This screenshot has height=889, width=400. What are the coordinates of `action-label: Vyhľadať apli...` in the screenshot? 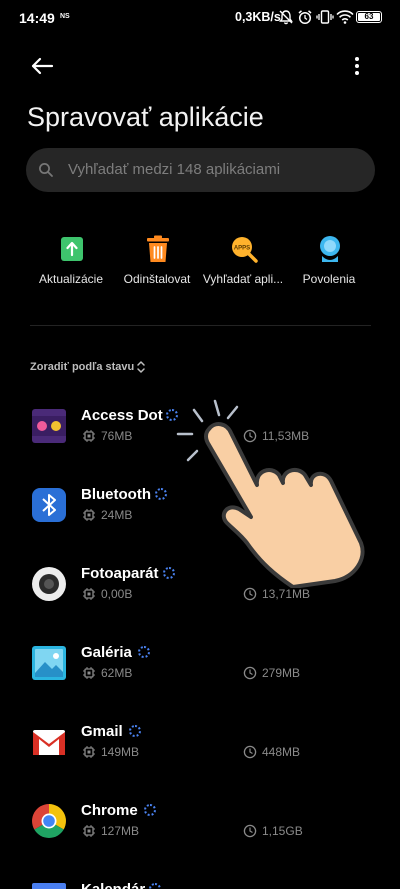 It's located at (243, 279).